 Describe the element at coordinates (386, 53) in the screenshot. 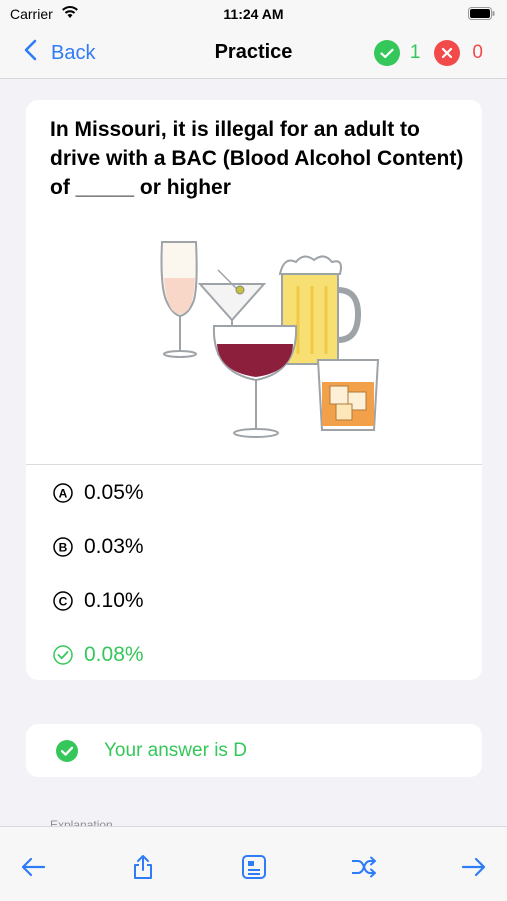

I see `correct-check-icon` at that location.